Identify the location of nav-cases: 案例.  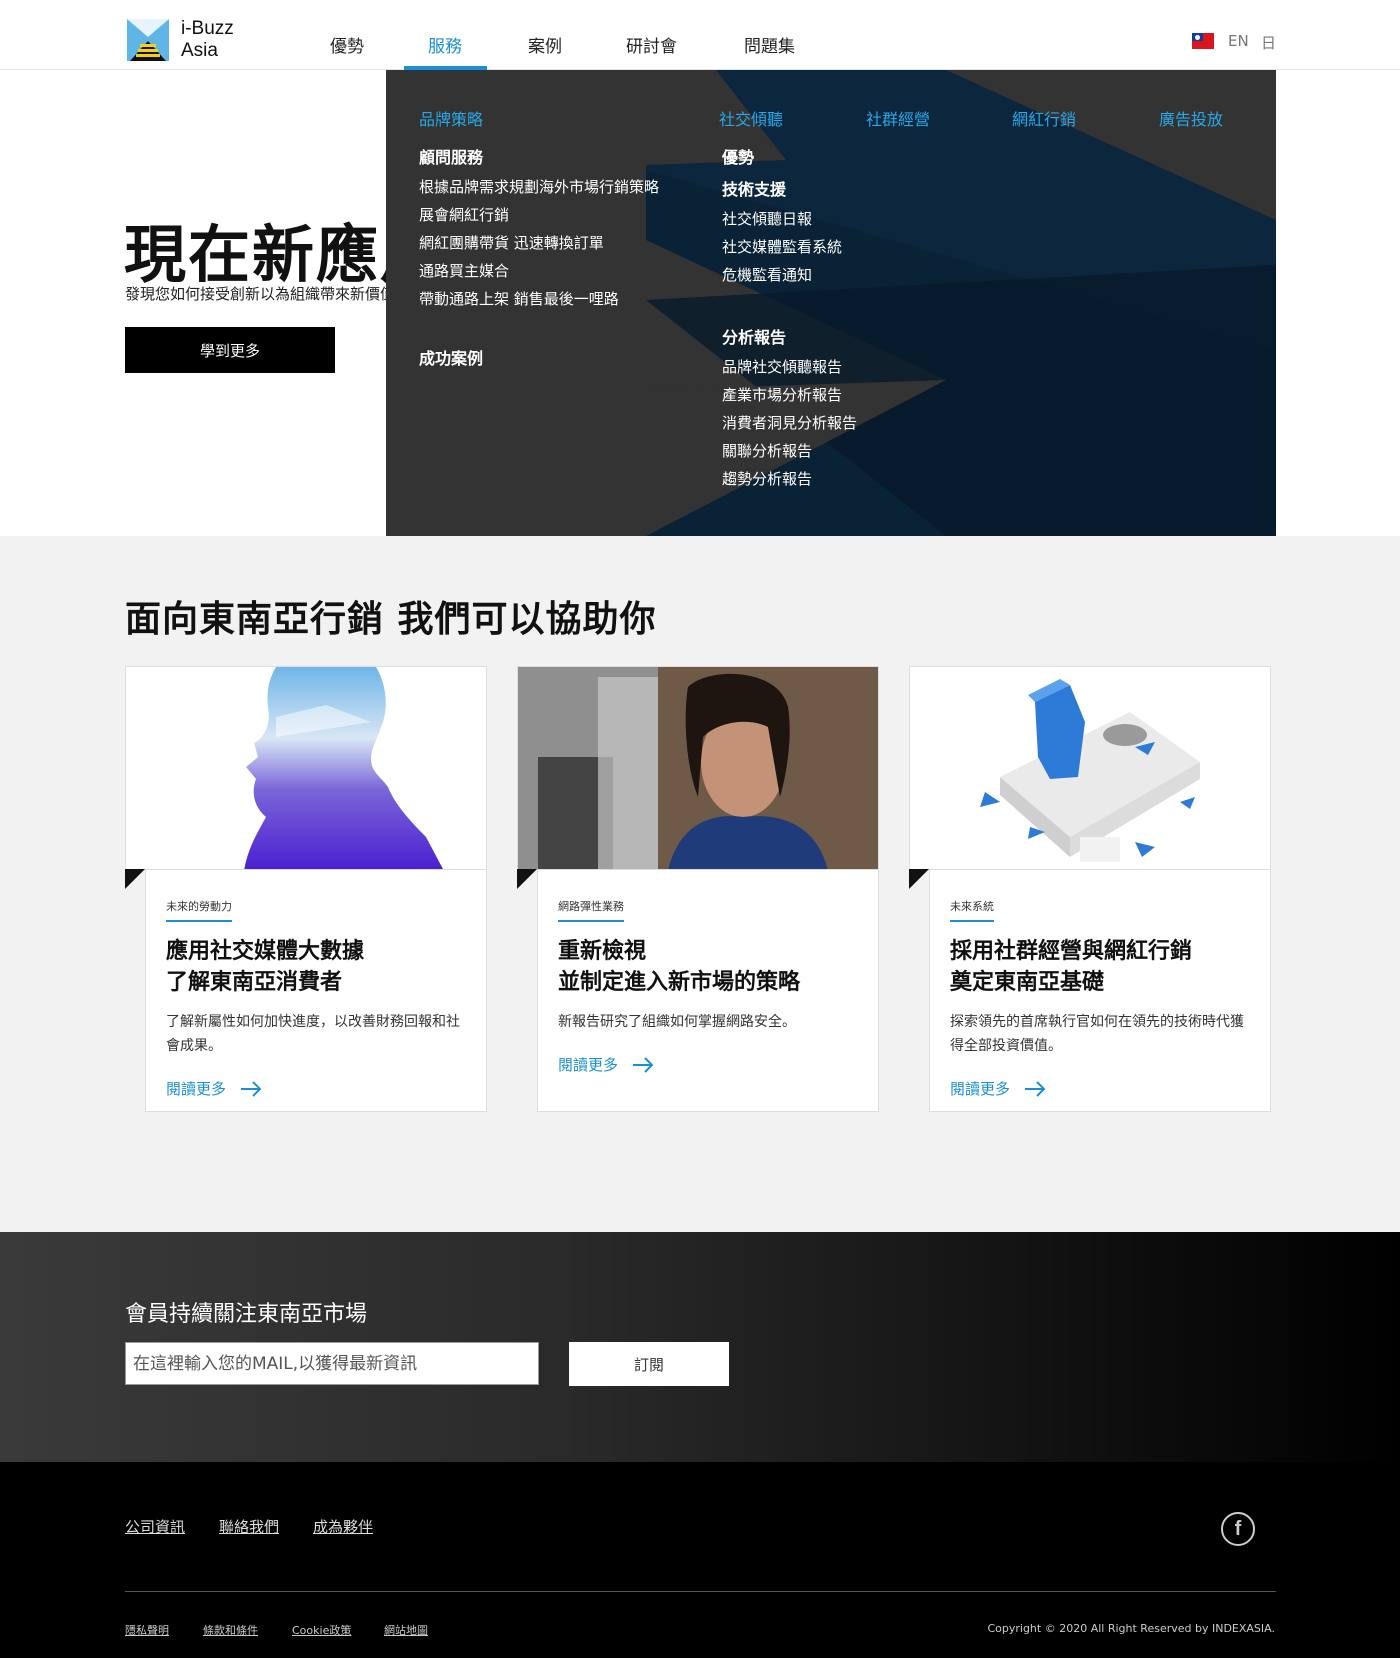
(545, 44).